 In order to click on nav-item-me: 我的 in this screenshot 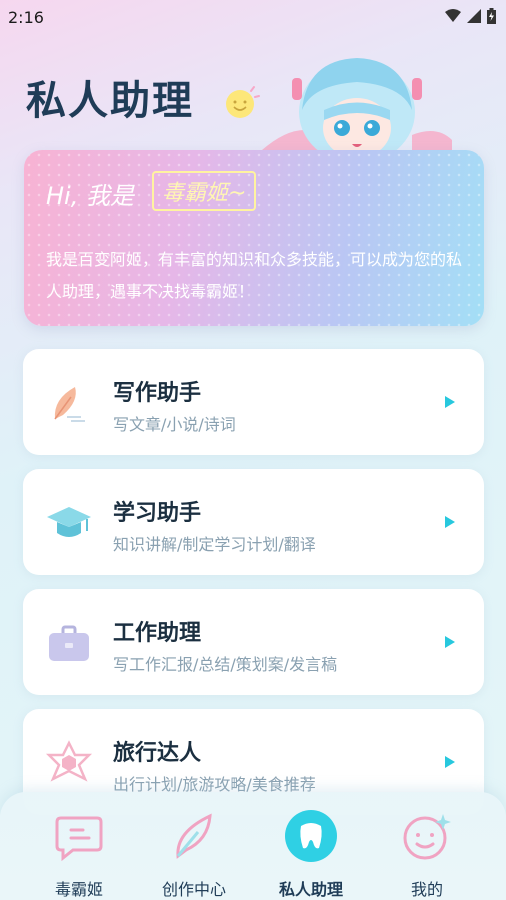, I will do `click(427, 854)`.